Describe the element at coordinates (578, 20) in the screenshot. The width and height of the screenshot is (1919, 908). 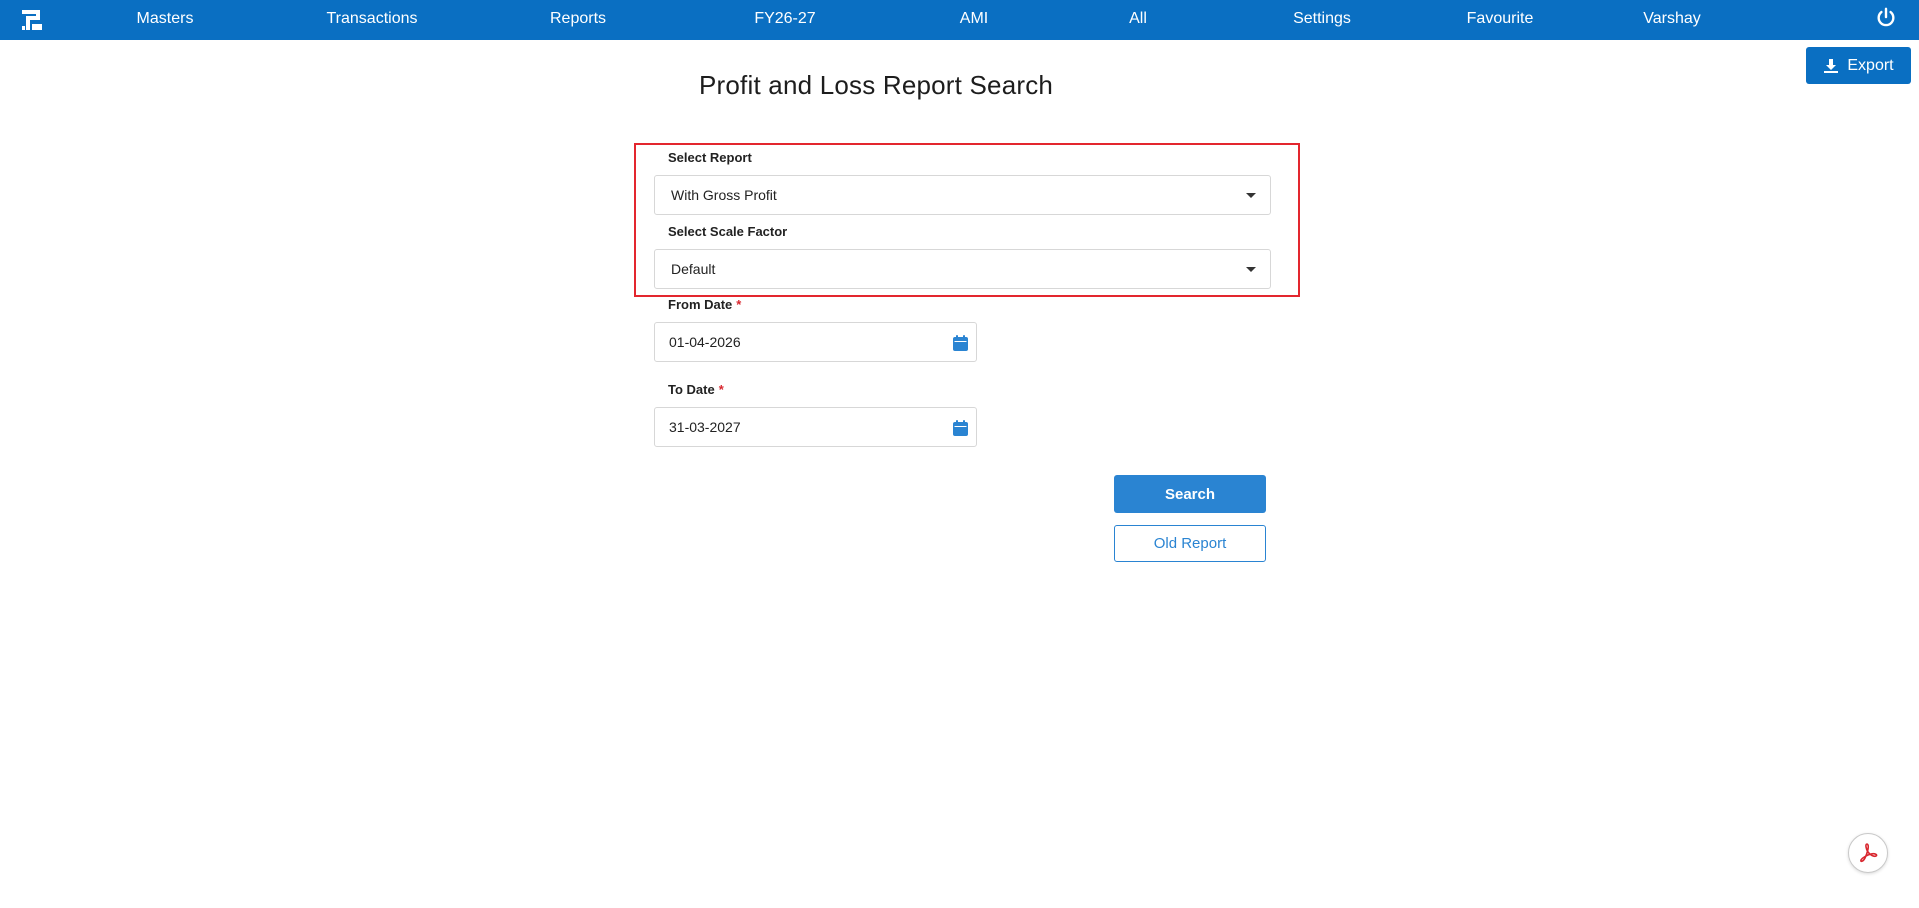
I see `nav-reports: Reports` at that location.